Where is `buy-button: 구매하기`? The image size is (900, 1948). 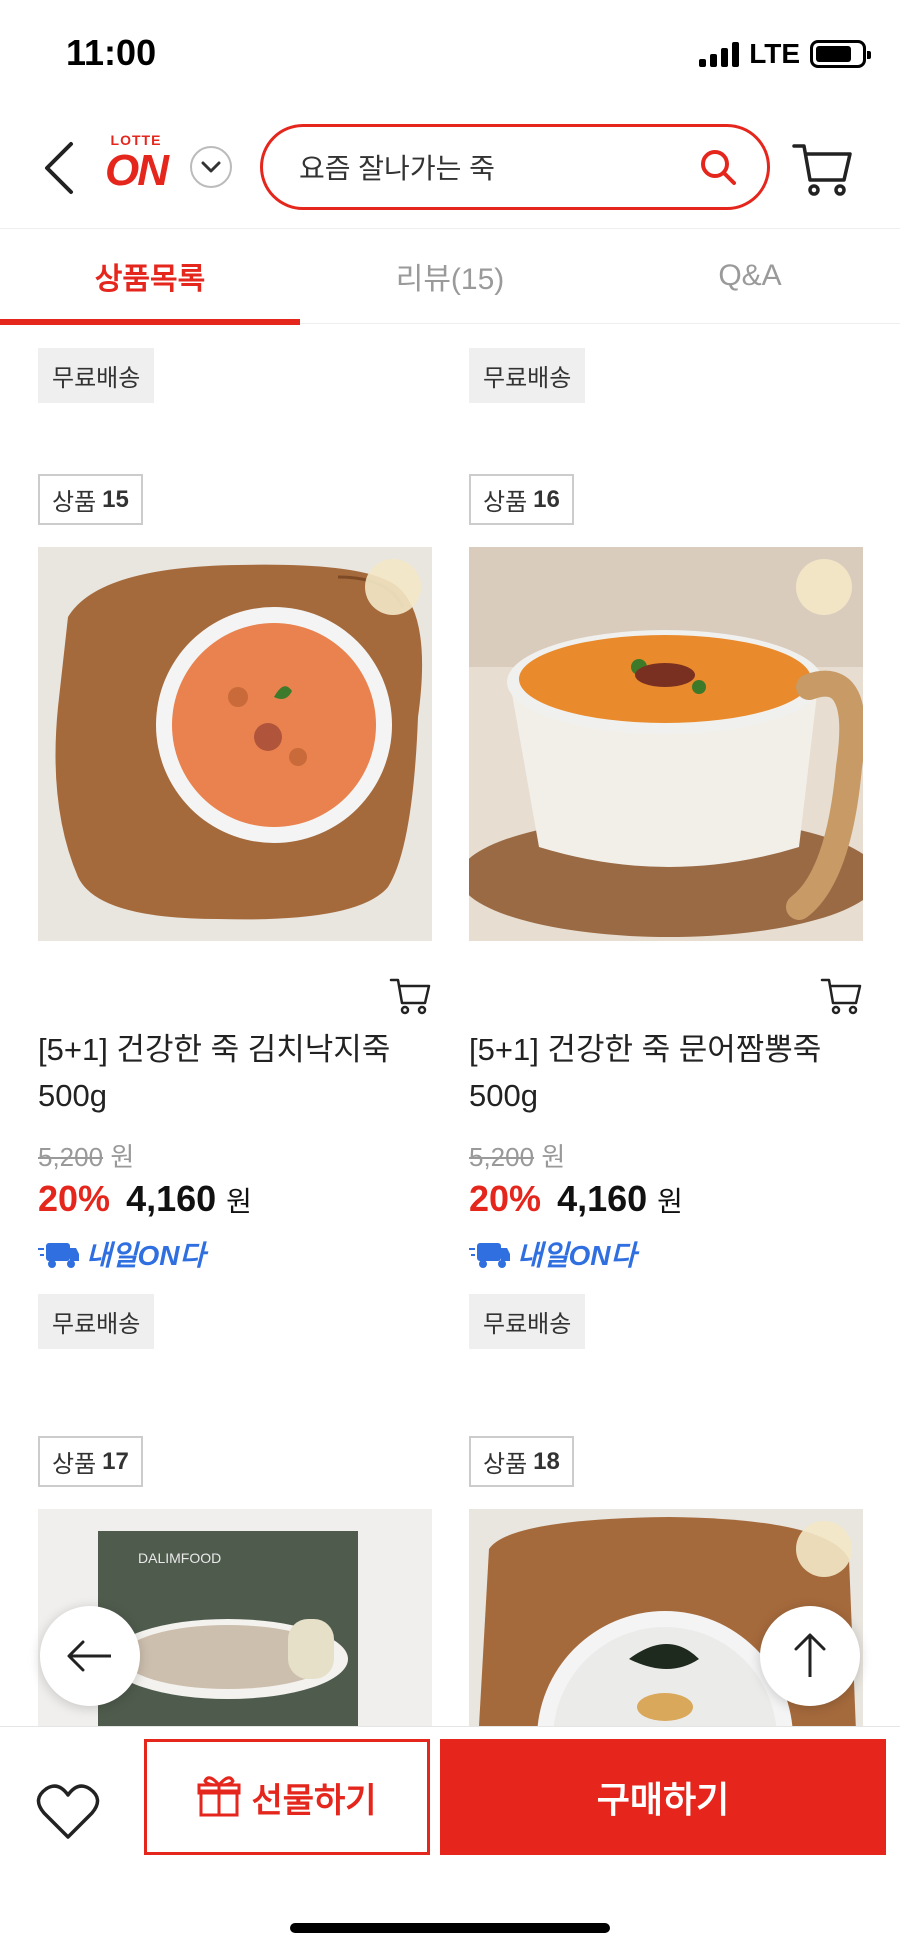
buy-button: 구매하기 is located at coordinates (663, 1797).